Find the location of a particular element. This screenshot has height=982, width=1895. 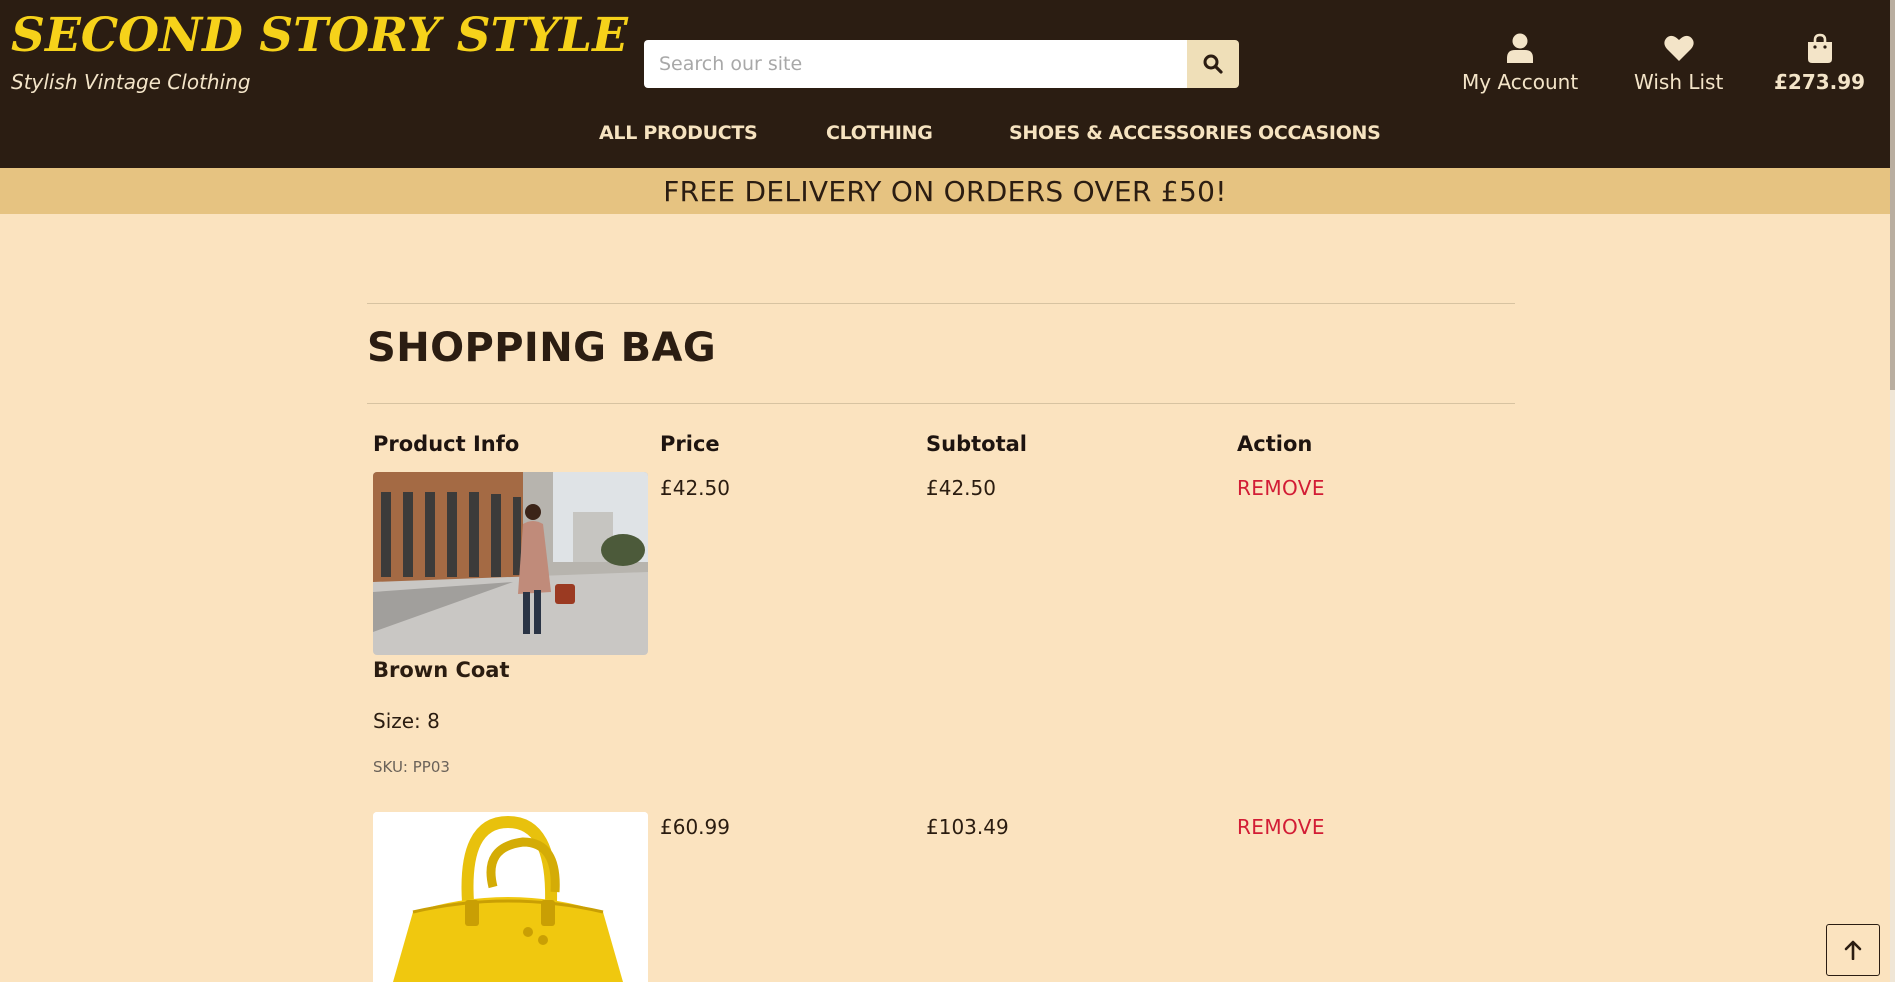

column-header-subtotal: Subtotal is located at coordinates (976, 444).